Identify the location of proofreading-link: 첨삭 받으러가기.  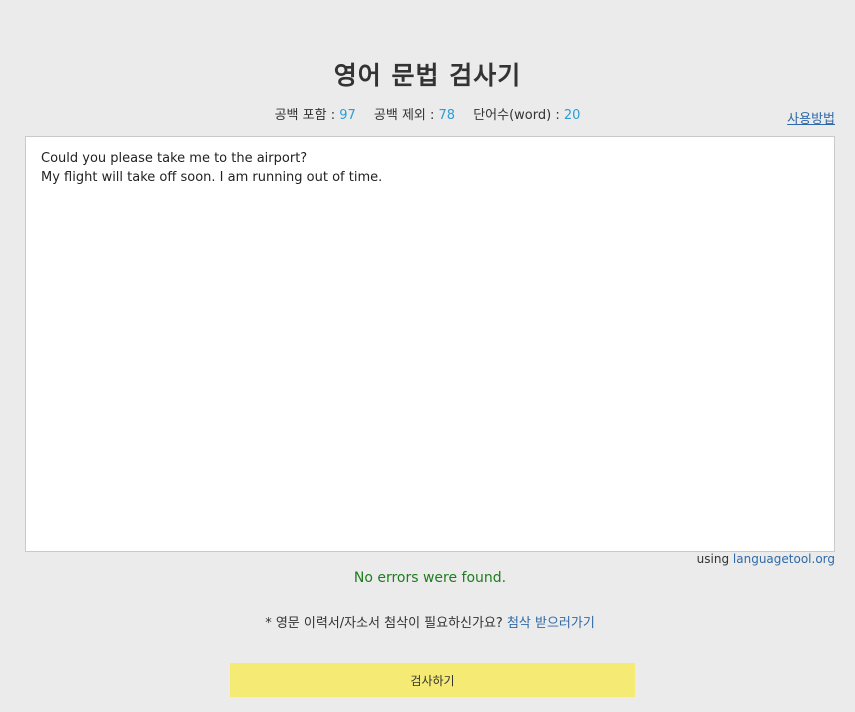
(551, 623).